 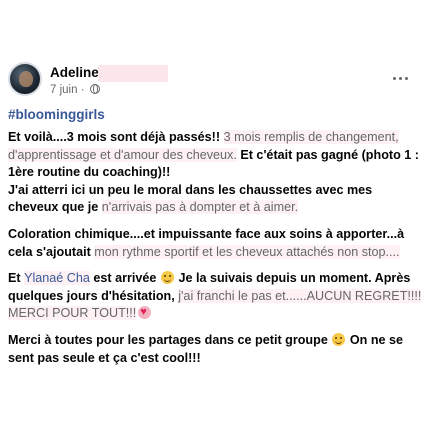 What do you see at coordinates (200, 207) in the screenshot?
I see `text-run: n'arrivais pas à dompter et à aimer.` at bounding box center [200, 207].